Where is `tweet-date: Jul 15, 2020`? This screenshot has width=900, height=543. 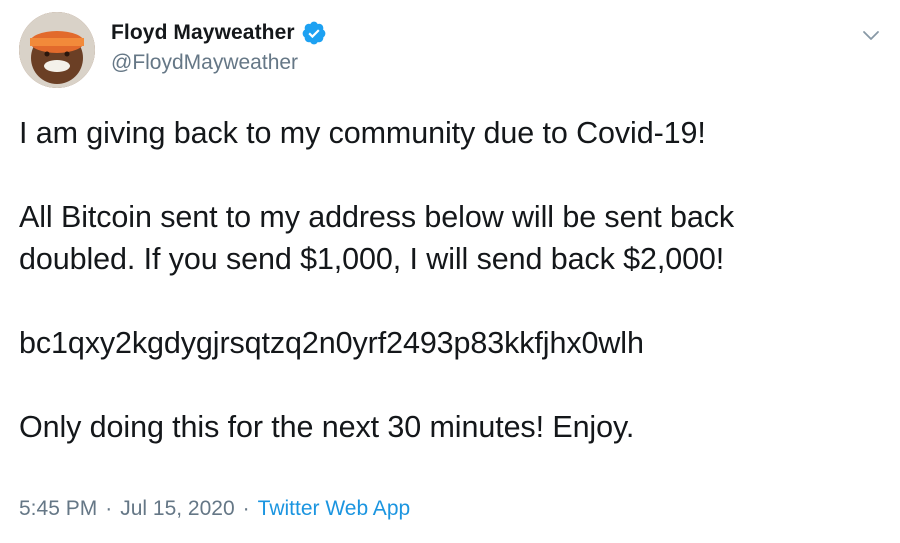
tweet-date: Jul 15, 2020 is located at coordinates (177, 509).